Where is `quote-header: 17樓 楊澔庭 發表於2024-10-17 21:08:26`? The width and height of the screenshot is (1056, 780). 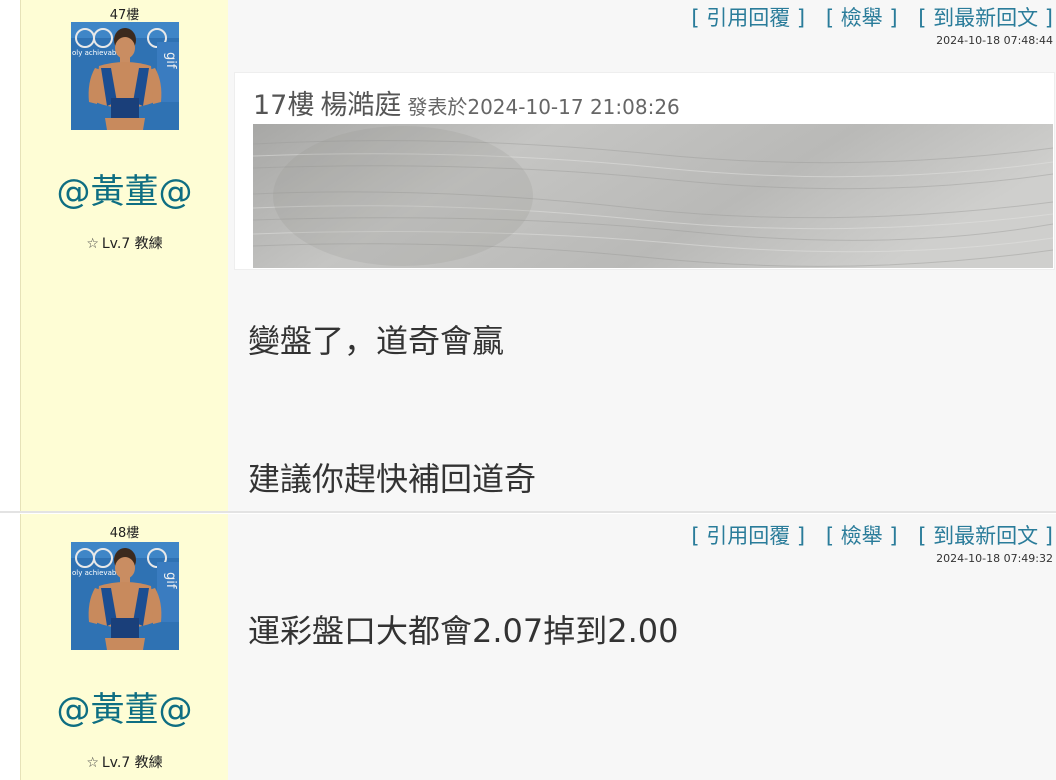
quote-header: 17樓 楊澔庭 發表於2024-10-17 21:08:26 is located at coordinates (466, 102).